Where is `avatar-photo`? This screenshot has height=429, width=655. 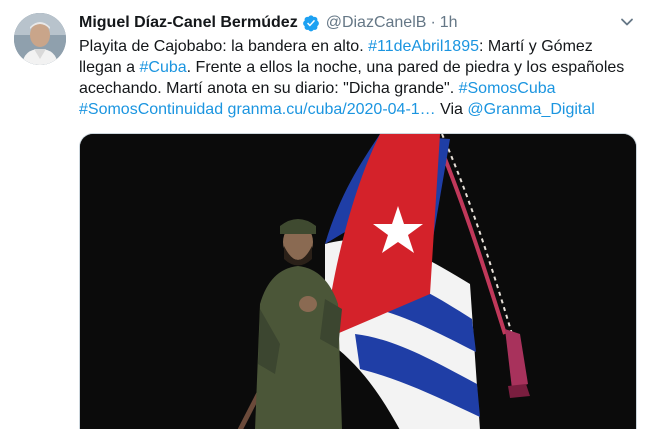 avatar-photo is located at coordinates (40, 39).